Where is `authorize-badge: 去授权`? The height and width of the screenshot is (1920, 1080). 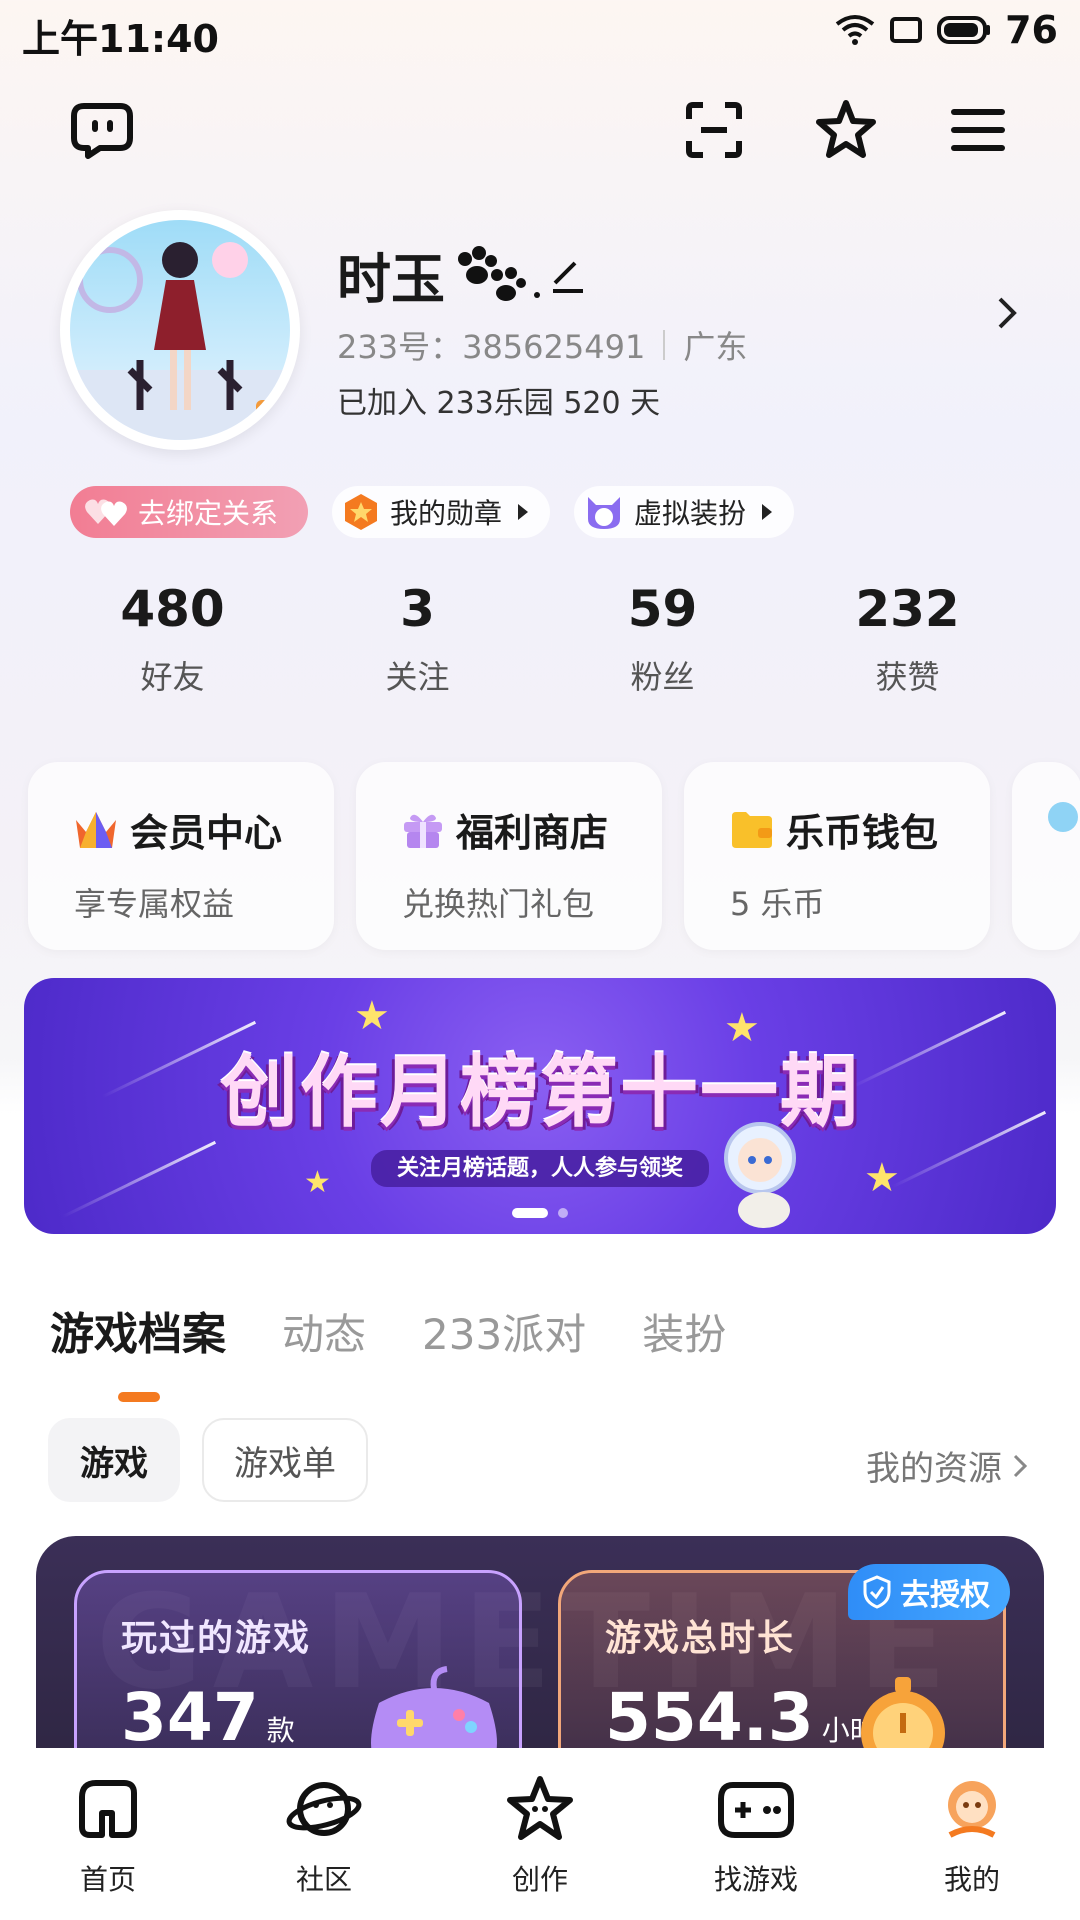 authorize-badge: 去授权 is located at coordinates (929, 1592).